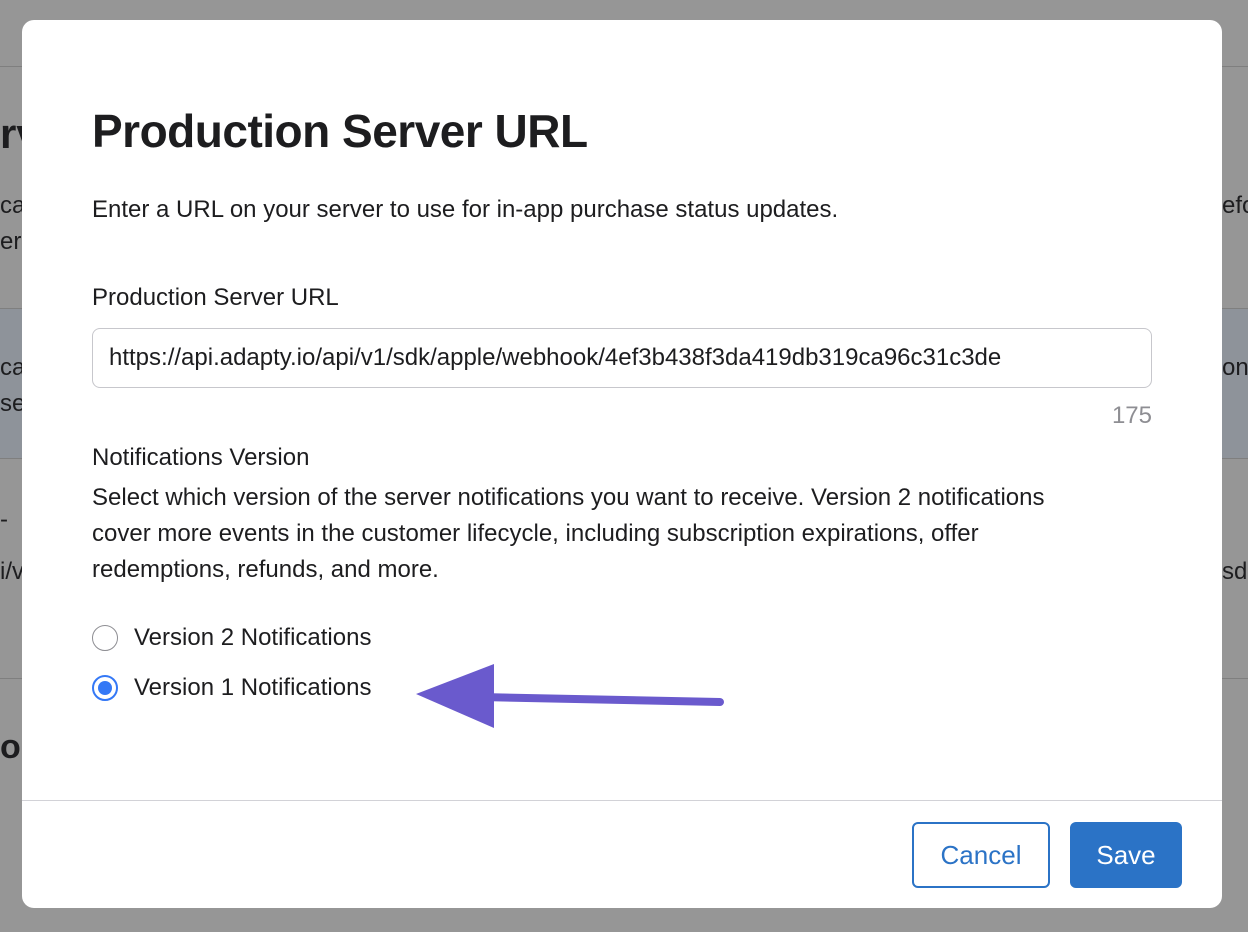  I want to click on background-fragment: i/v, so click(12, 571).